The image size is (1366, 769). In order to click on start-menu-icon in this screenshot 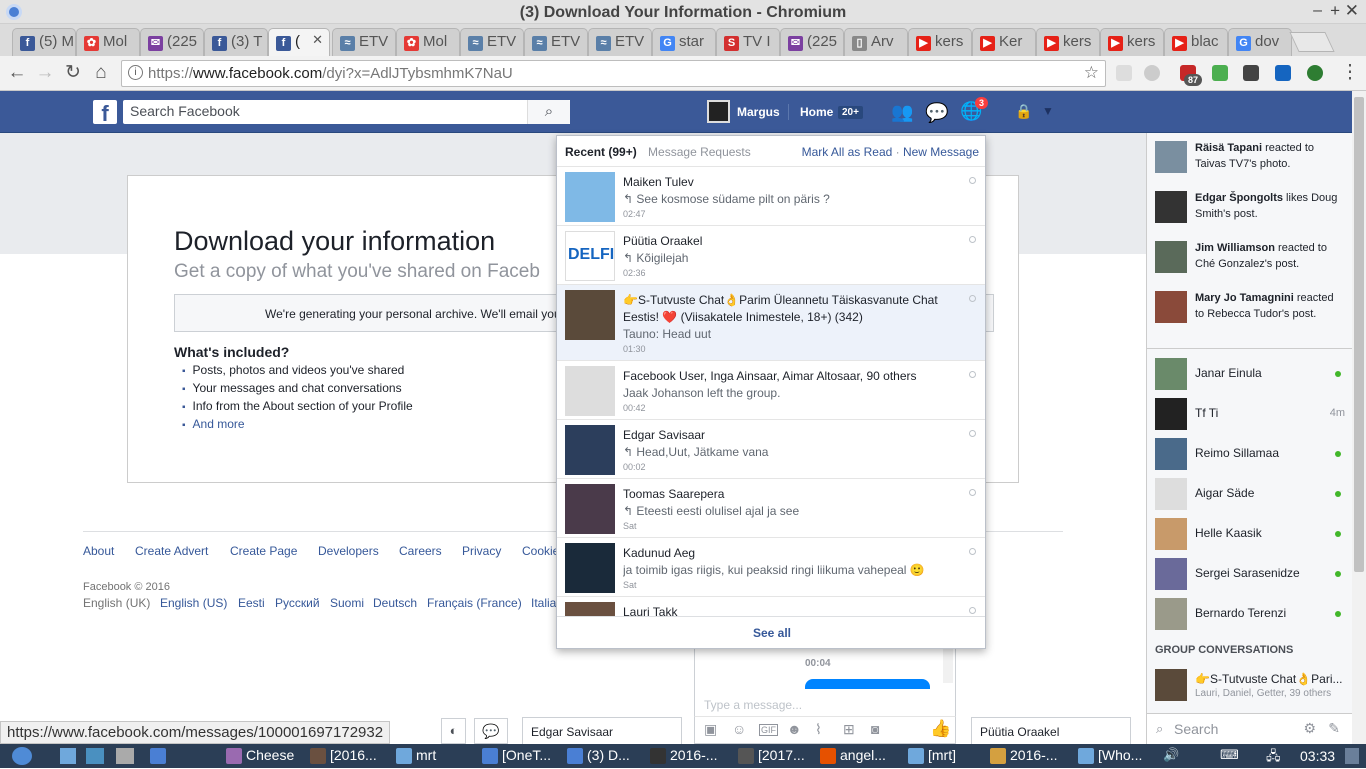, I will do `click(22, 756)`.